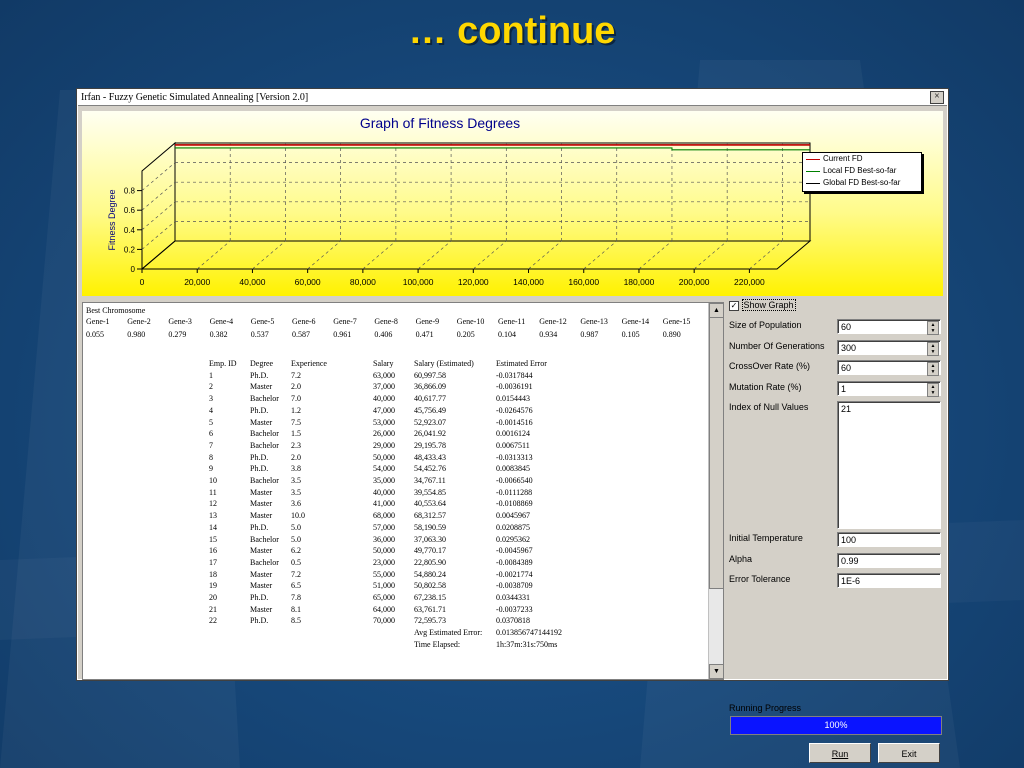 The width and height of the screenshot is (1024, 768). I want to click on run-button: Run, so click(840, 753).